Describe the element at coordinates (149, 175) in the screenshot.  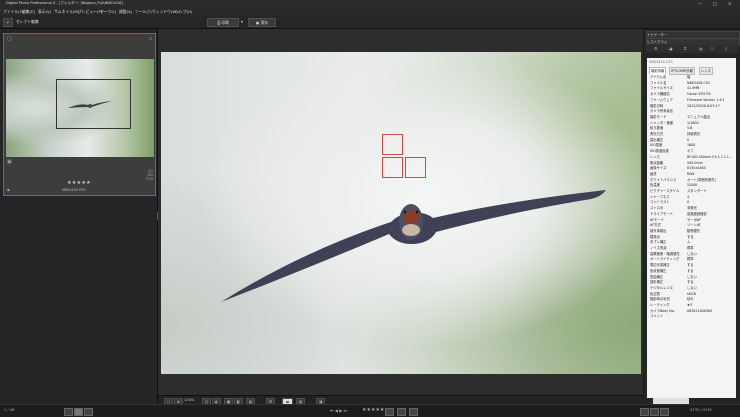
I see `thumbnail-meta: 1/1 ISO F5.6` at that location.